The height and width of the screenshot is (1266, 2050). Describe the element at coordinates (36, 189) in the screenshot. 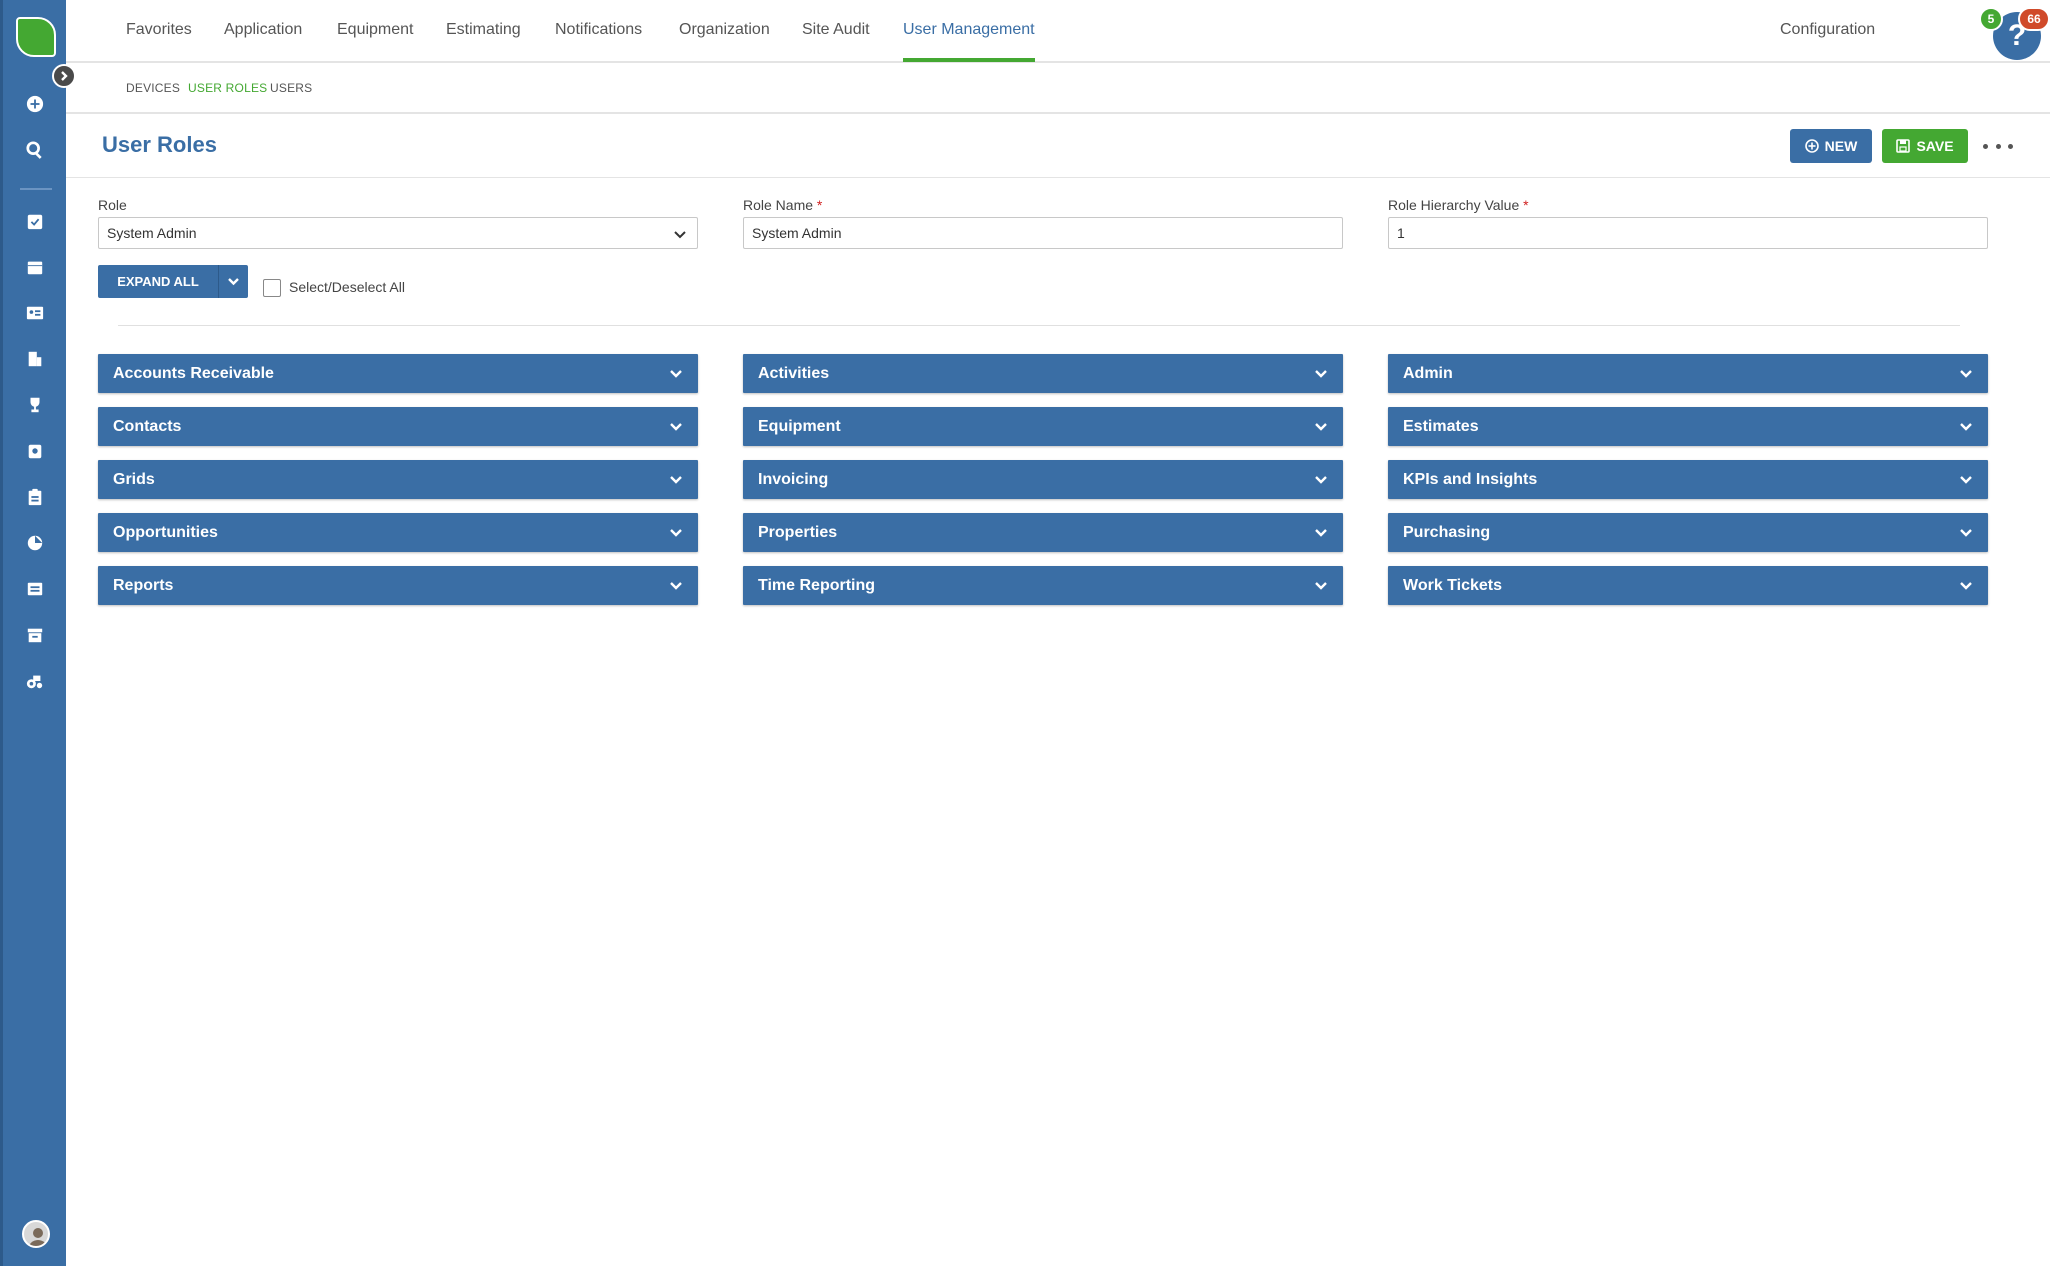

I see `sidebar-divider` at that location.